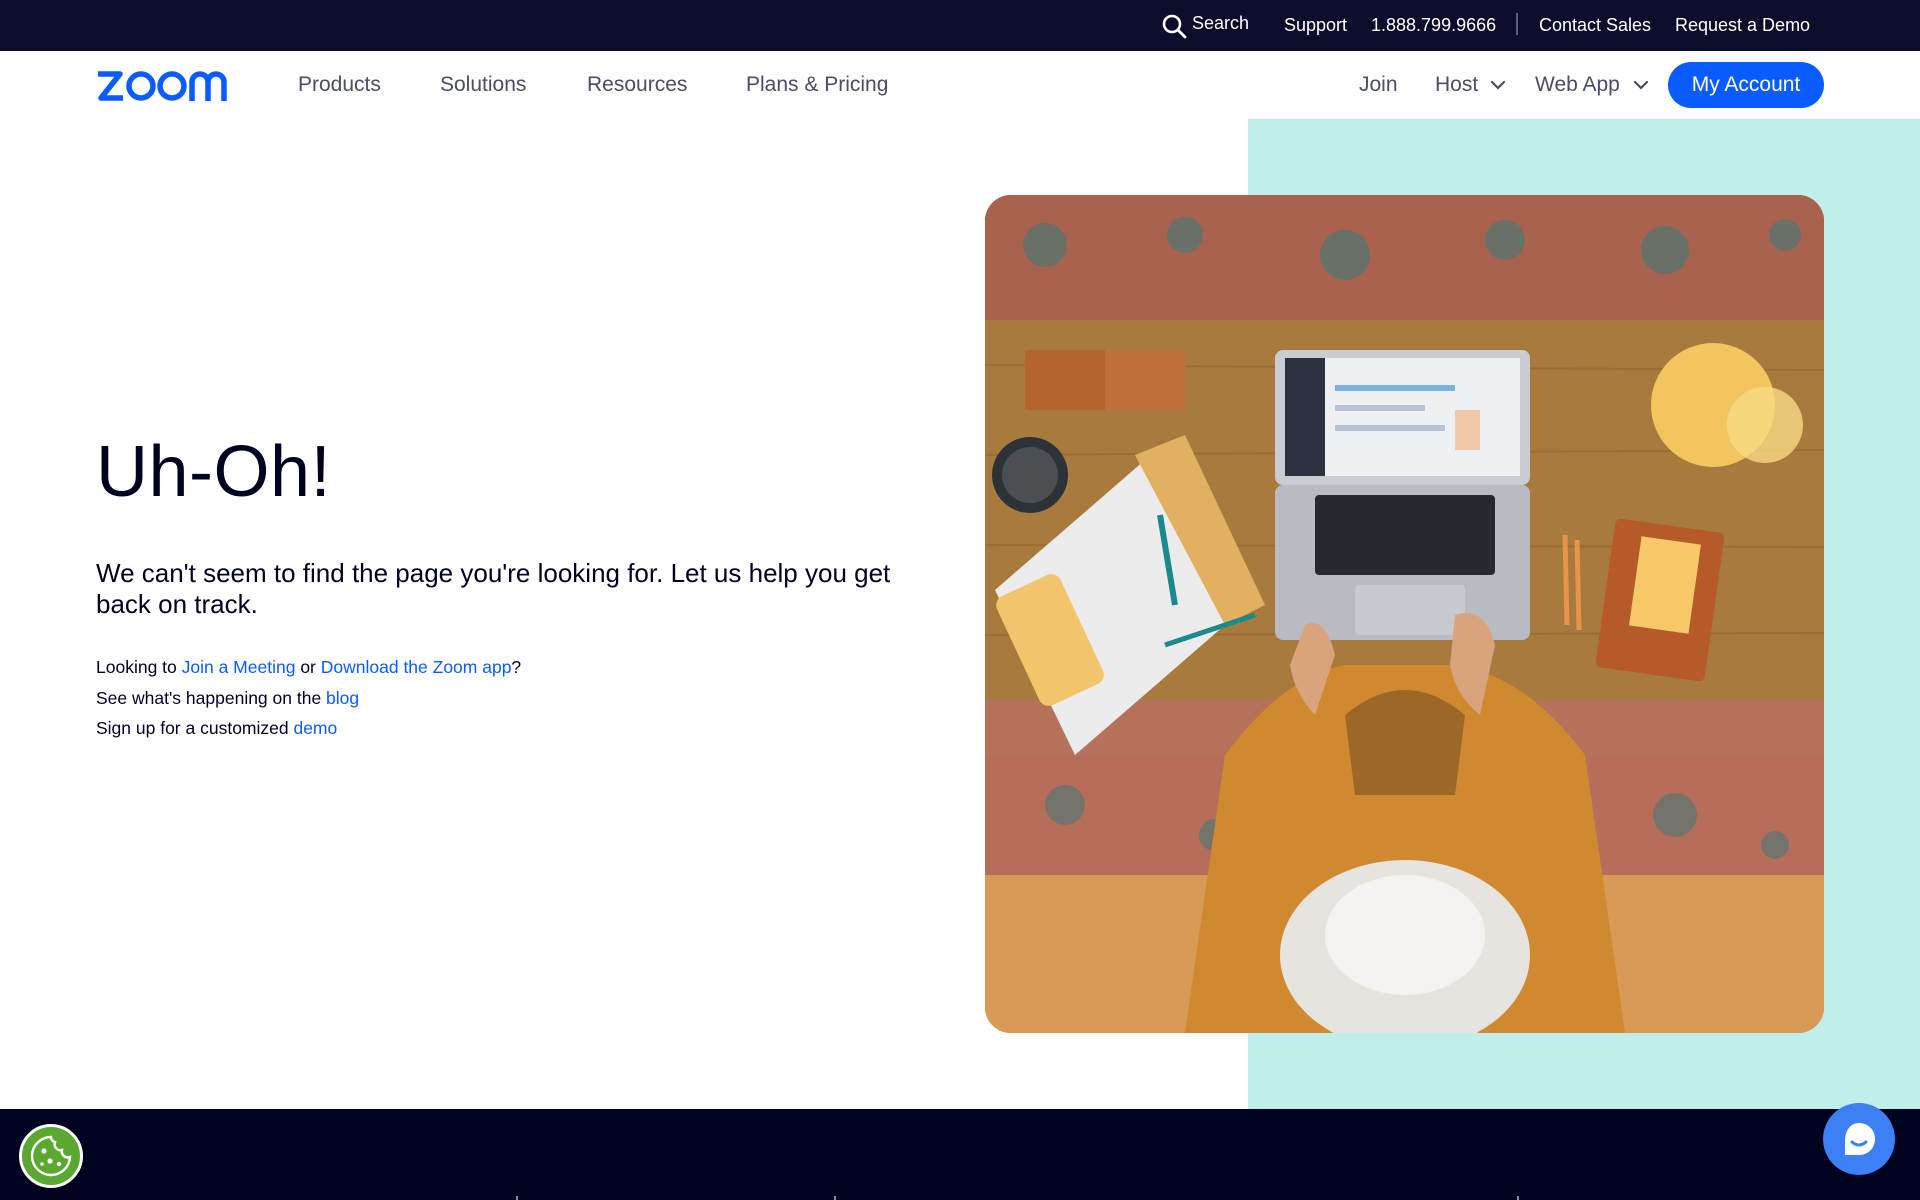 The height and width of the screenshot is (1200, 1920). Describe the element at coordinates (1517, 24) in the screenshot. I see `utility-divider` at that location.